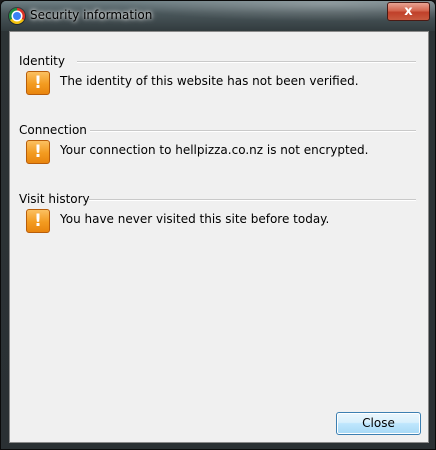 The image size is (436, 450). I want to click on close-button: Close, so click(378, 423).